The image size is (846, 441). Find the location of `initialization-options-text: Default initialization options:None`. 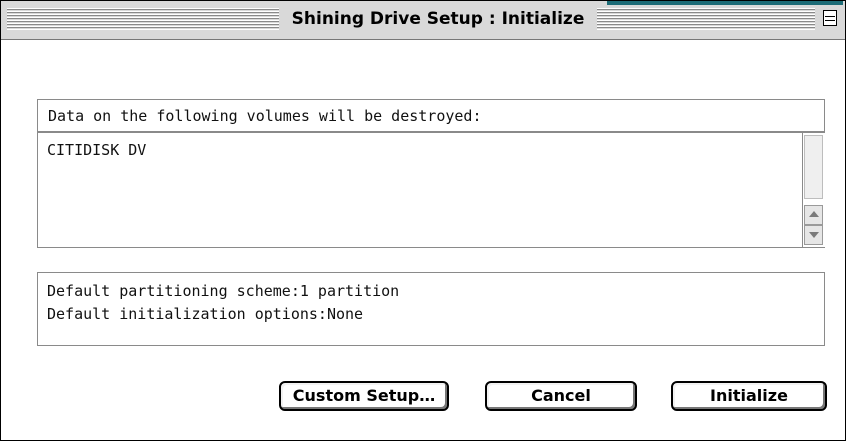

initialization-options-text: Default initialization options:None is located at coordinates (205, 314).